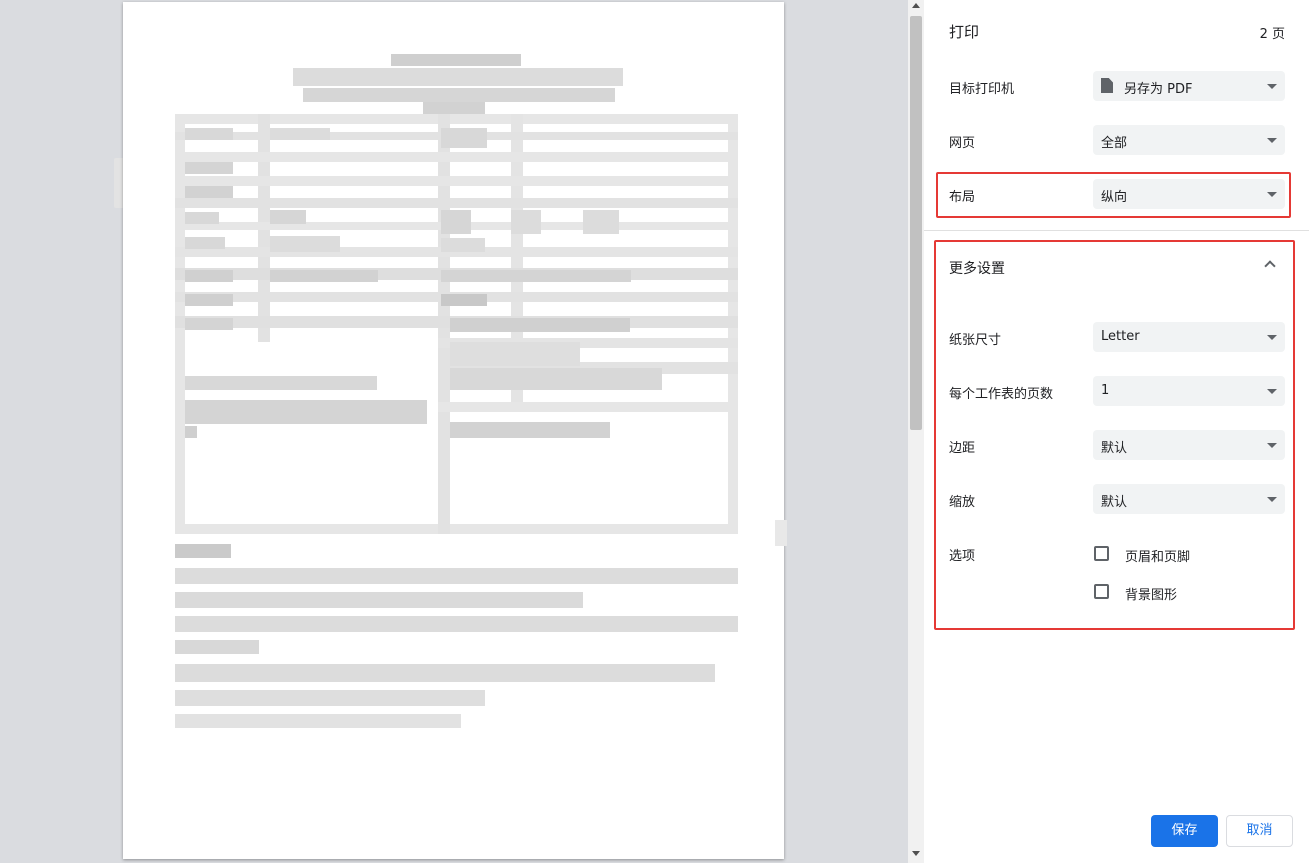  Describe the element at coordinates (982, 89) in the screenshot. I see `destination-label: 目标打印机` at that location.